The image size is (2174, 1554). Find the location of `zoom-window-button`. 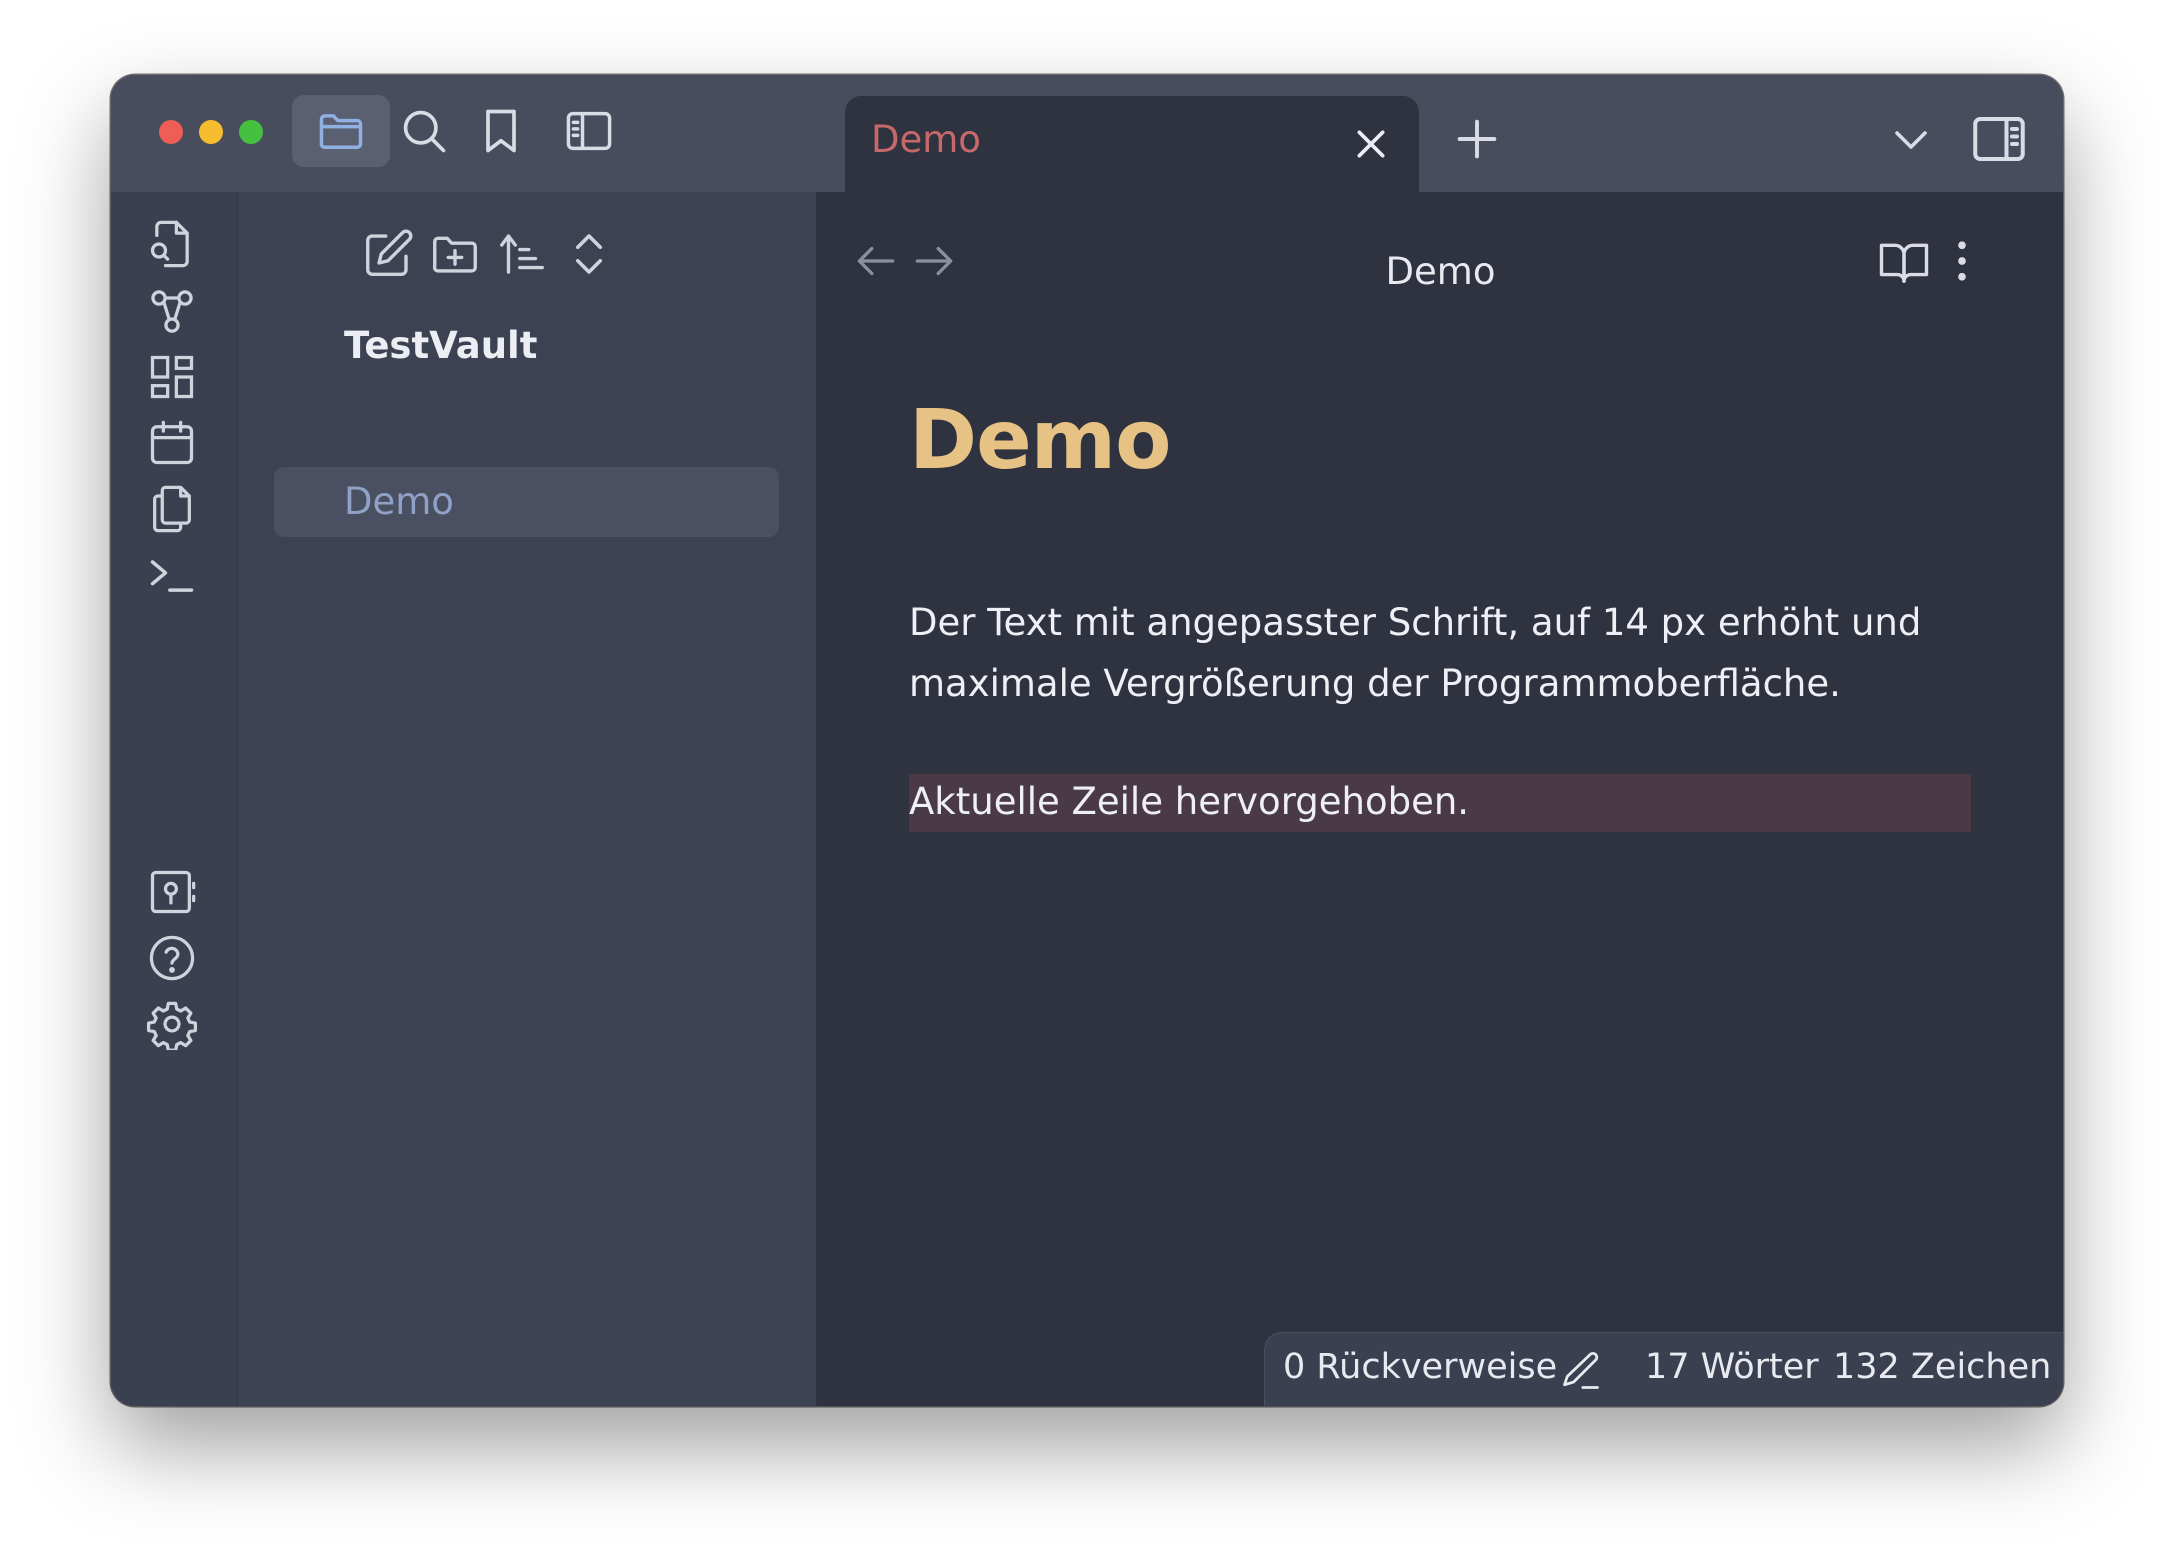

zoom-window-button is located at coordinates (251, 132).